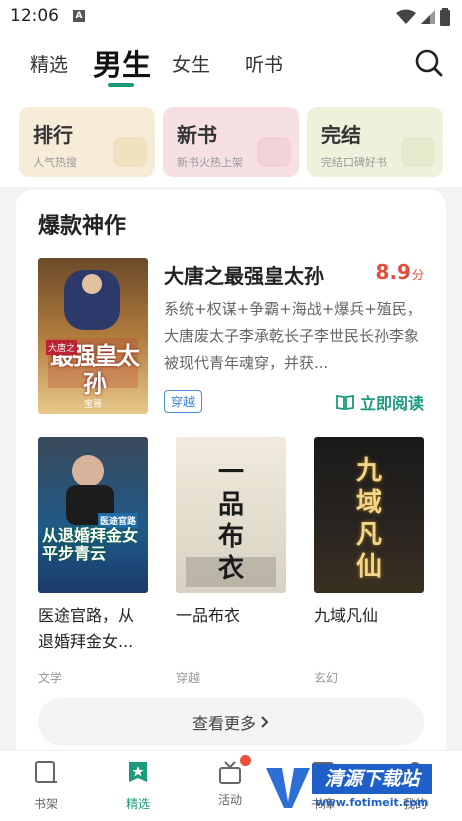  I want to click on battery-icon, so click(445, 17).